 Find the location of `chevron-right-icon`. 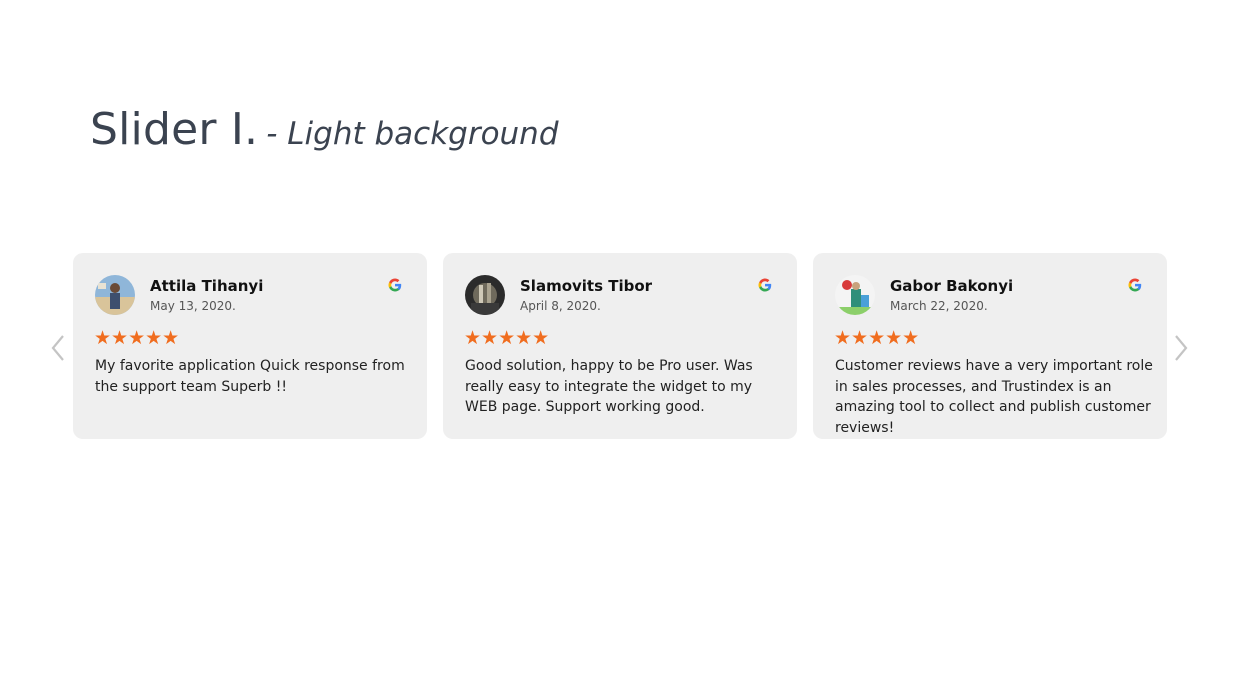

chevron-right-icon is located at coordinates (1181, 348).